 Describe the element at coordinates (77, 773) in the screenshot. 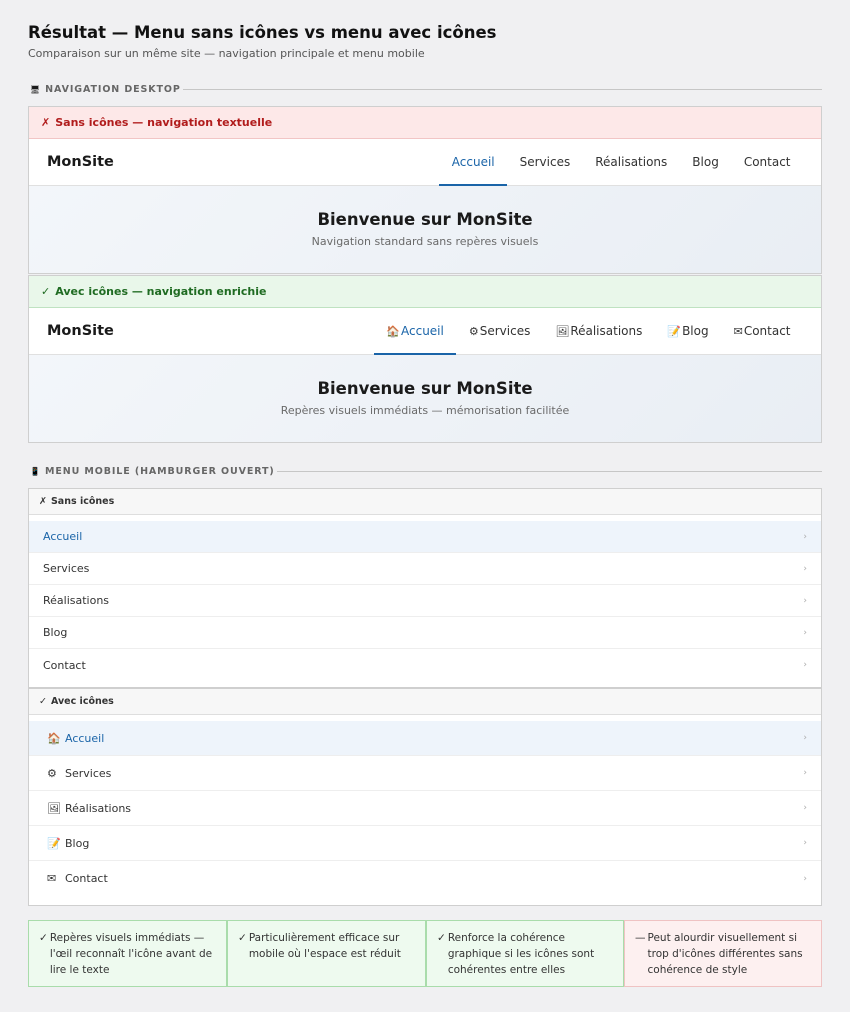

I see `menu-item-content: ⚙ Services` at that location.